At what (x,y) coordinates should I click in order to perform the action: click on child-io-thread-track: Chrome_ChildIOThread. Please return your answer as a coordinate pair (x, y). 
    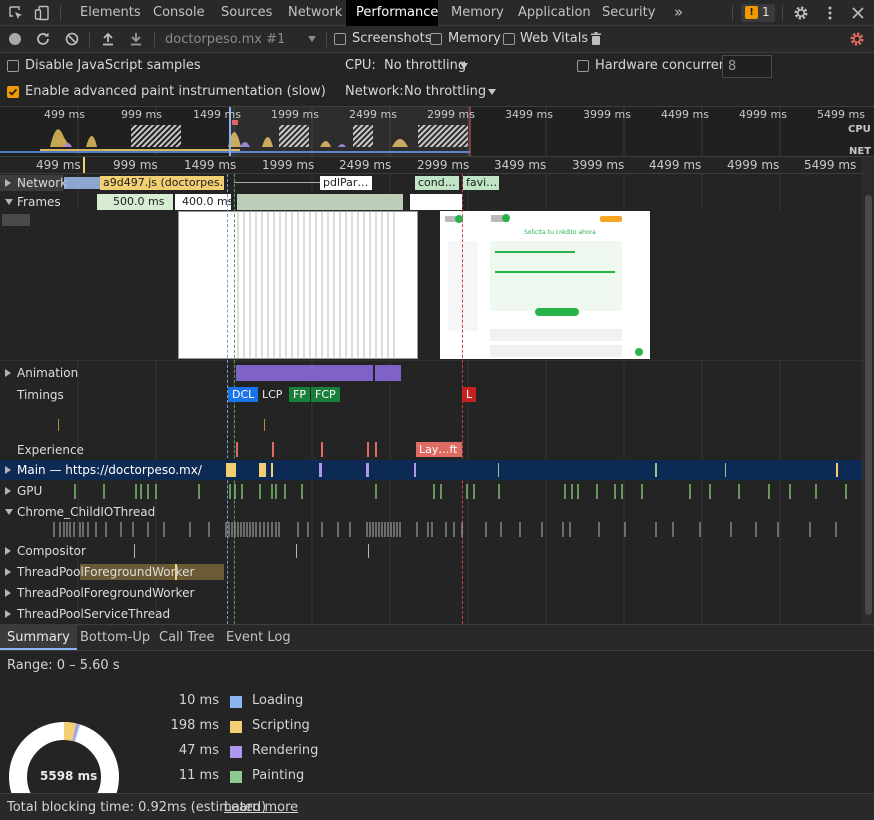
    Looking at the image, I should click on (431, 522).